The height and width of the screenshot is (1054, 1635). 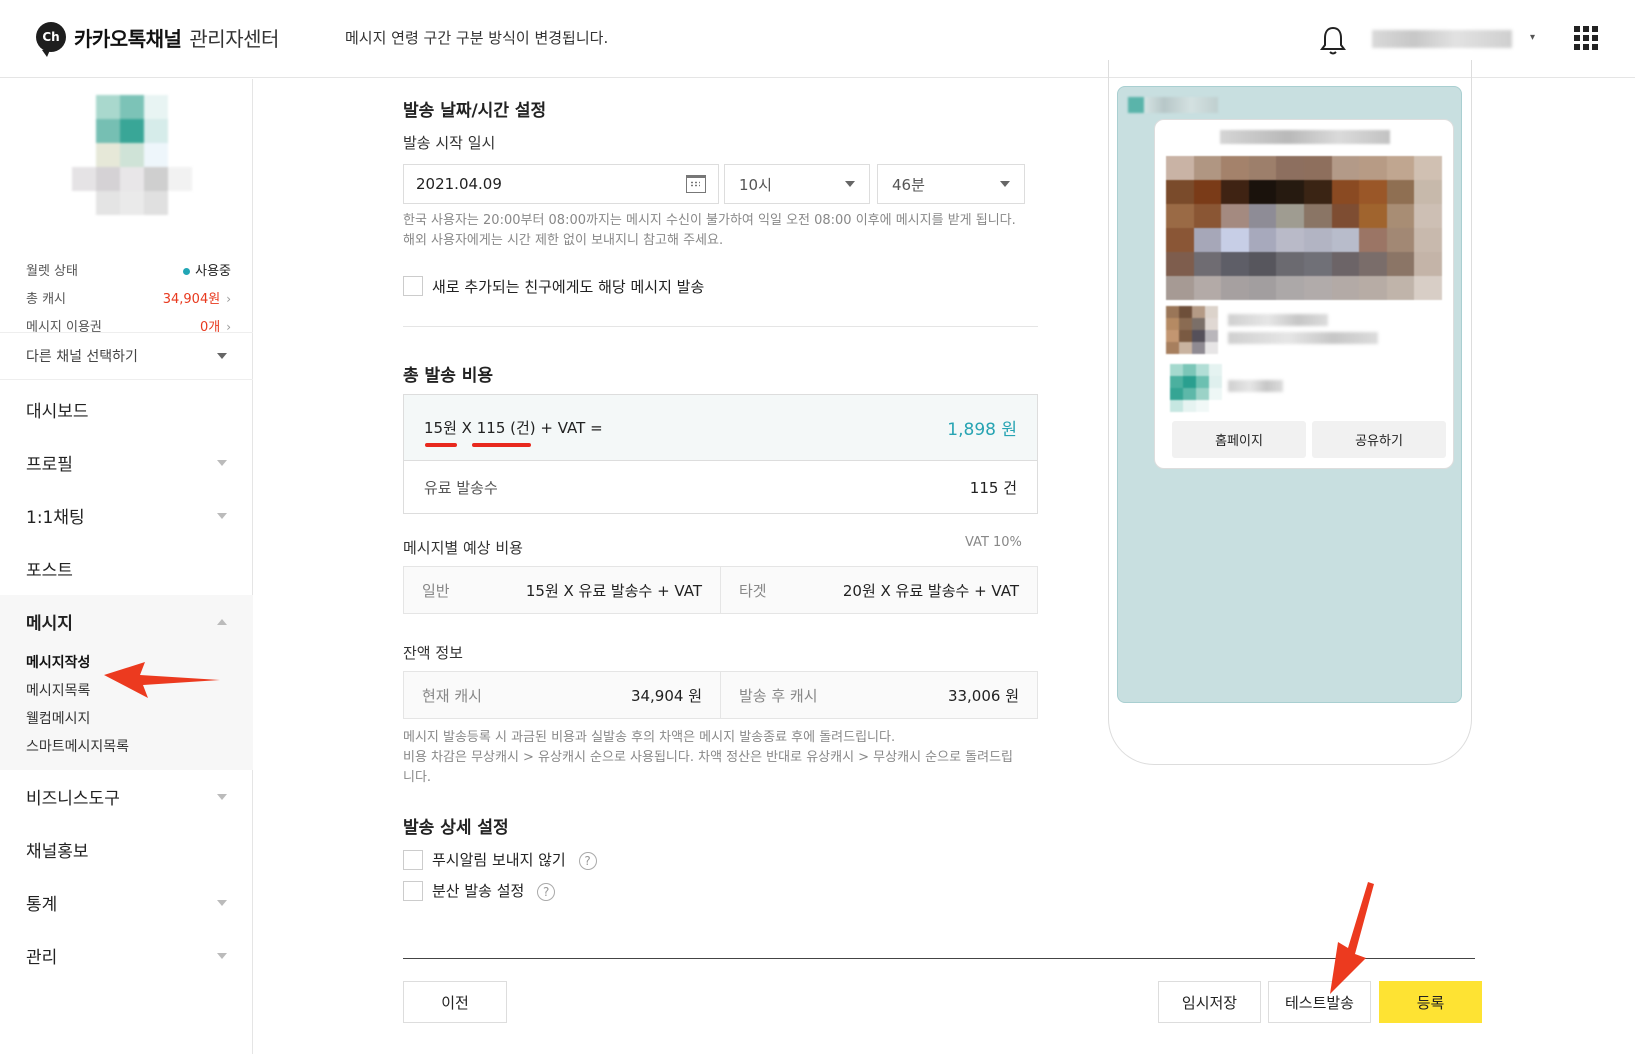 I want to click on total-cash-value: 34,904원, so click(x=191, y=299).